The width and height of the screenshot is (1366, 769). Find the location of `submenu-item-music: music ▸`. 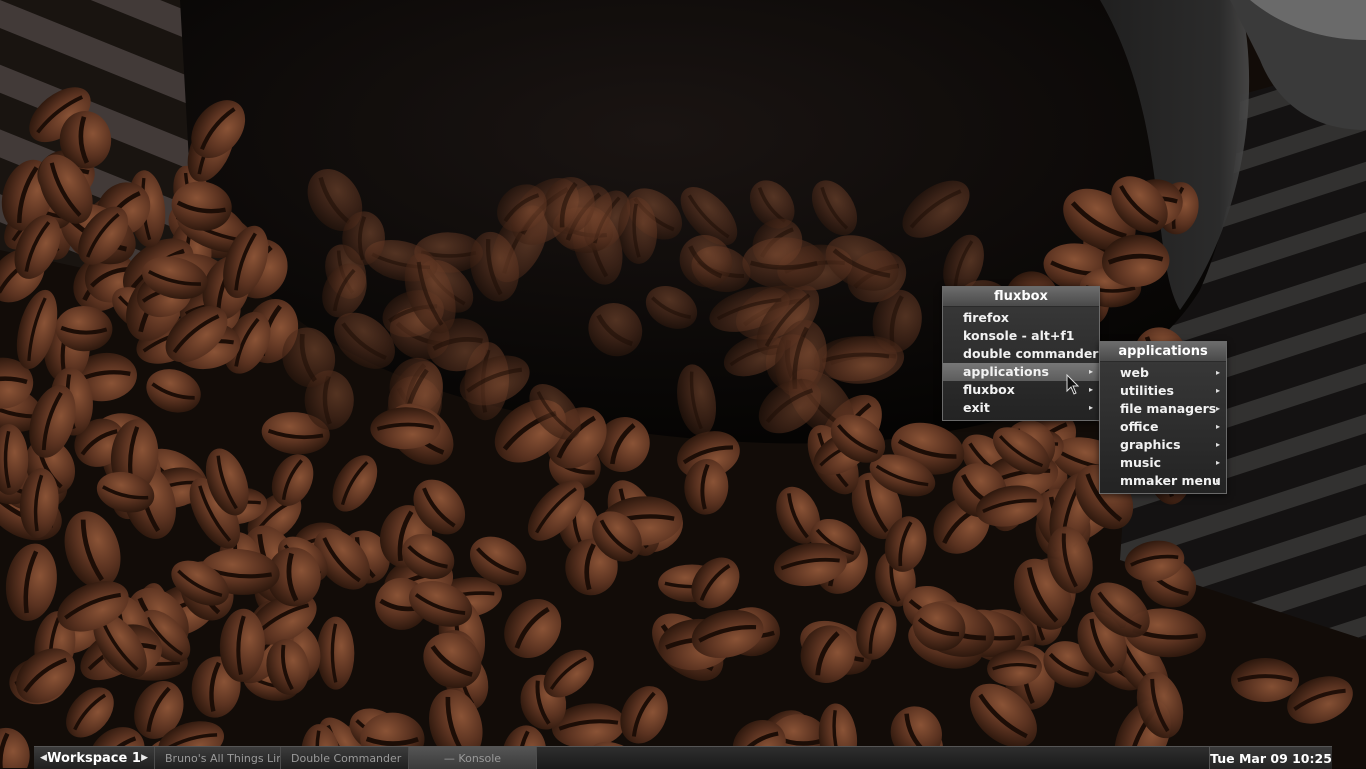

submenu-item-music: music ▸ is located at coordinates (1163, 463).